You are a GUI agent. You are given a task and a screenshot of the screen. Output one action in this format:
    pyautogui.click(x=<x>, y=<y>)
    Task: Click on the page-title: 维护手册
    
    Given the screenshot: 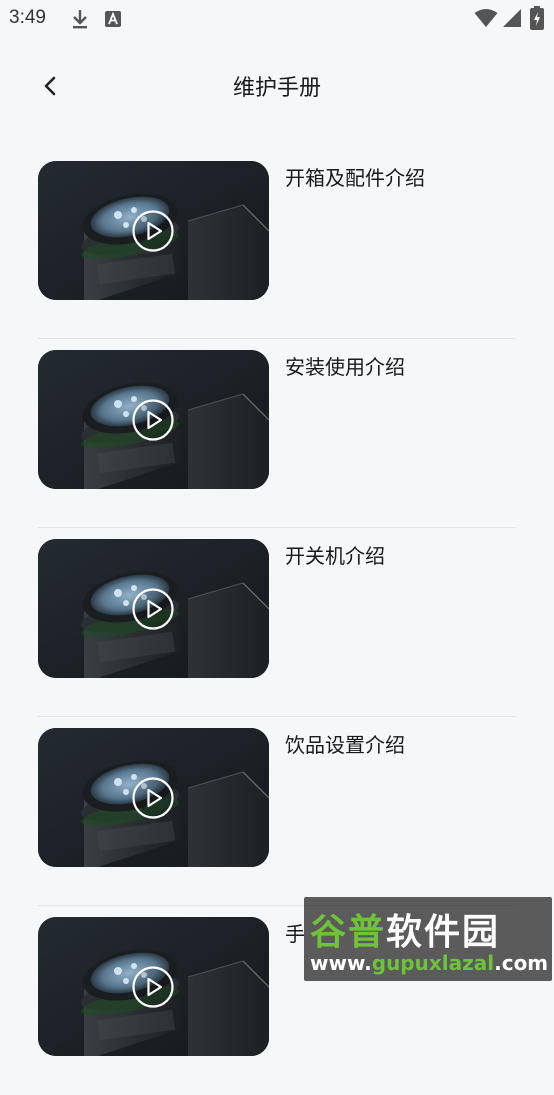 What is the action you would take?
    pyautogui.click(x=276, y=88)
    